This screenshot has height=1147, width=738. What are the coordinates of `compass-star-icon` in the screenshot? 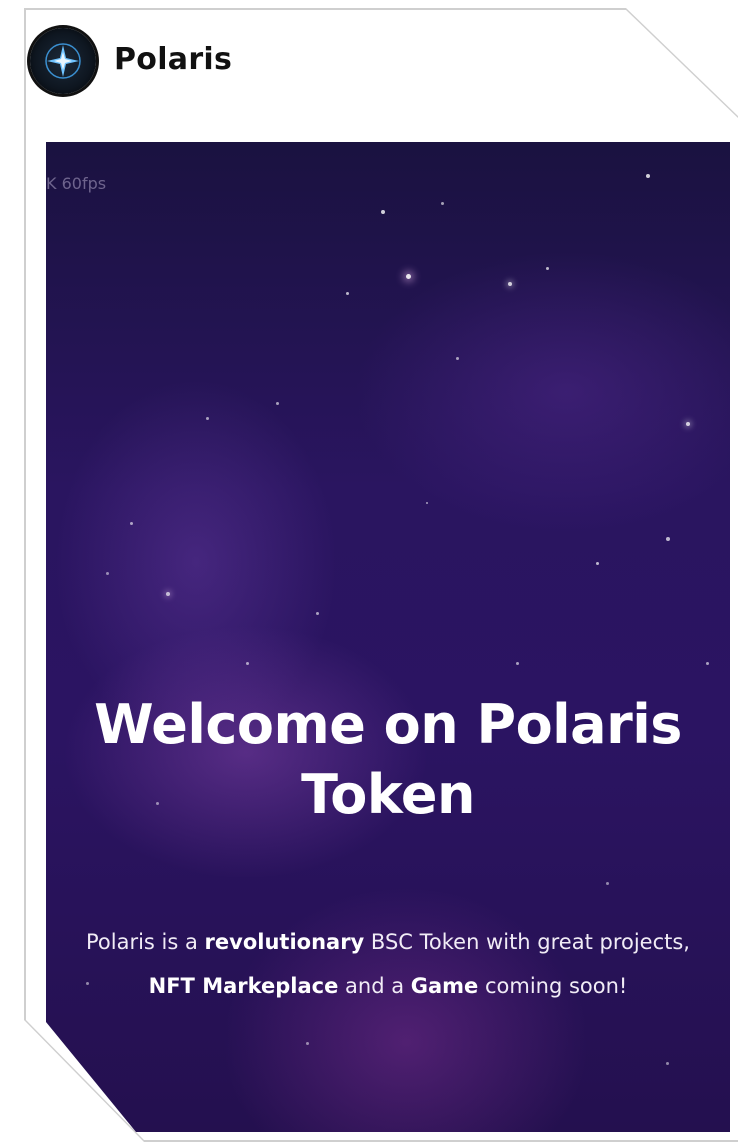 It's located at (63, 61).